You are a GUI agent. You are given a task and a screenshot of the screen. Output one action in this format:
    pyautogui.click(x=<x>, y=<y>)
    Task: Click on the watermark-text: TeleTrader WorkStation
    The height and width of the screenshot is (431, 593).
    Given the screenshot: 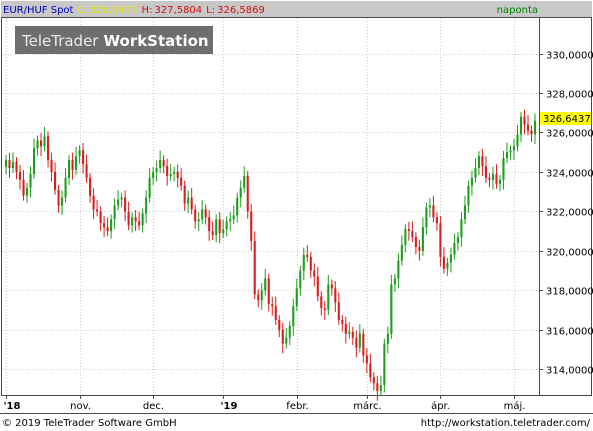 What is the action you would take?
    pyautogui.click(x=115, y=41)
    